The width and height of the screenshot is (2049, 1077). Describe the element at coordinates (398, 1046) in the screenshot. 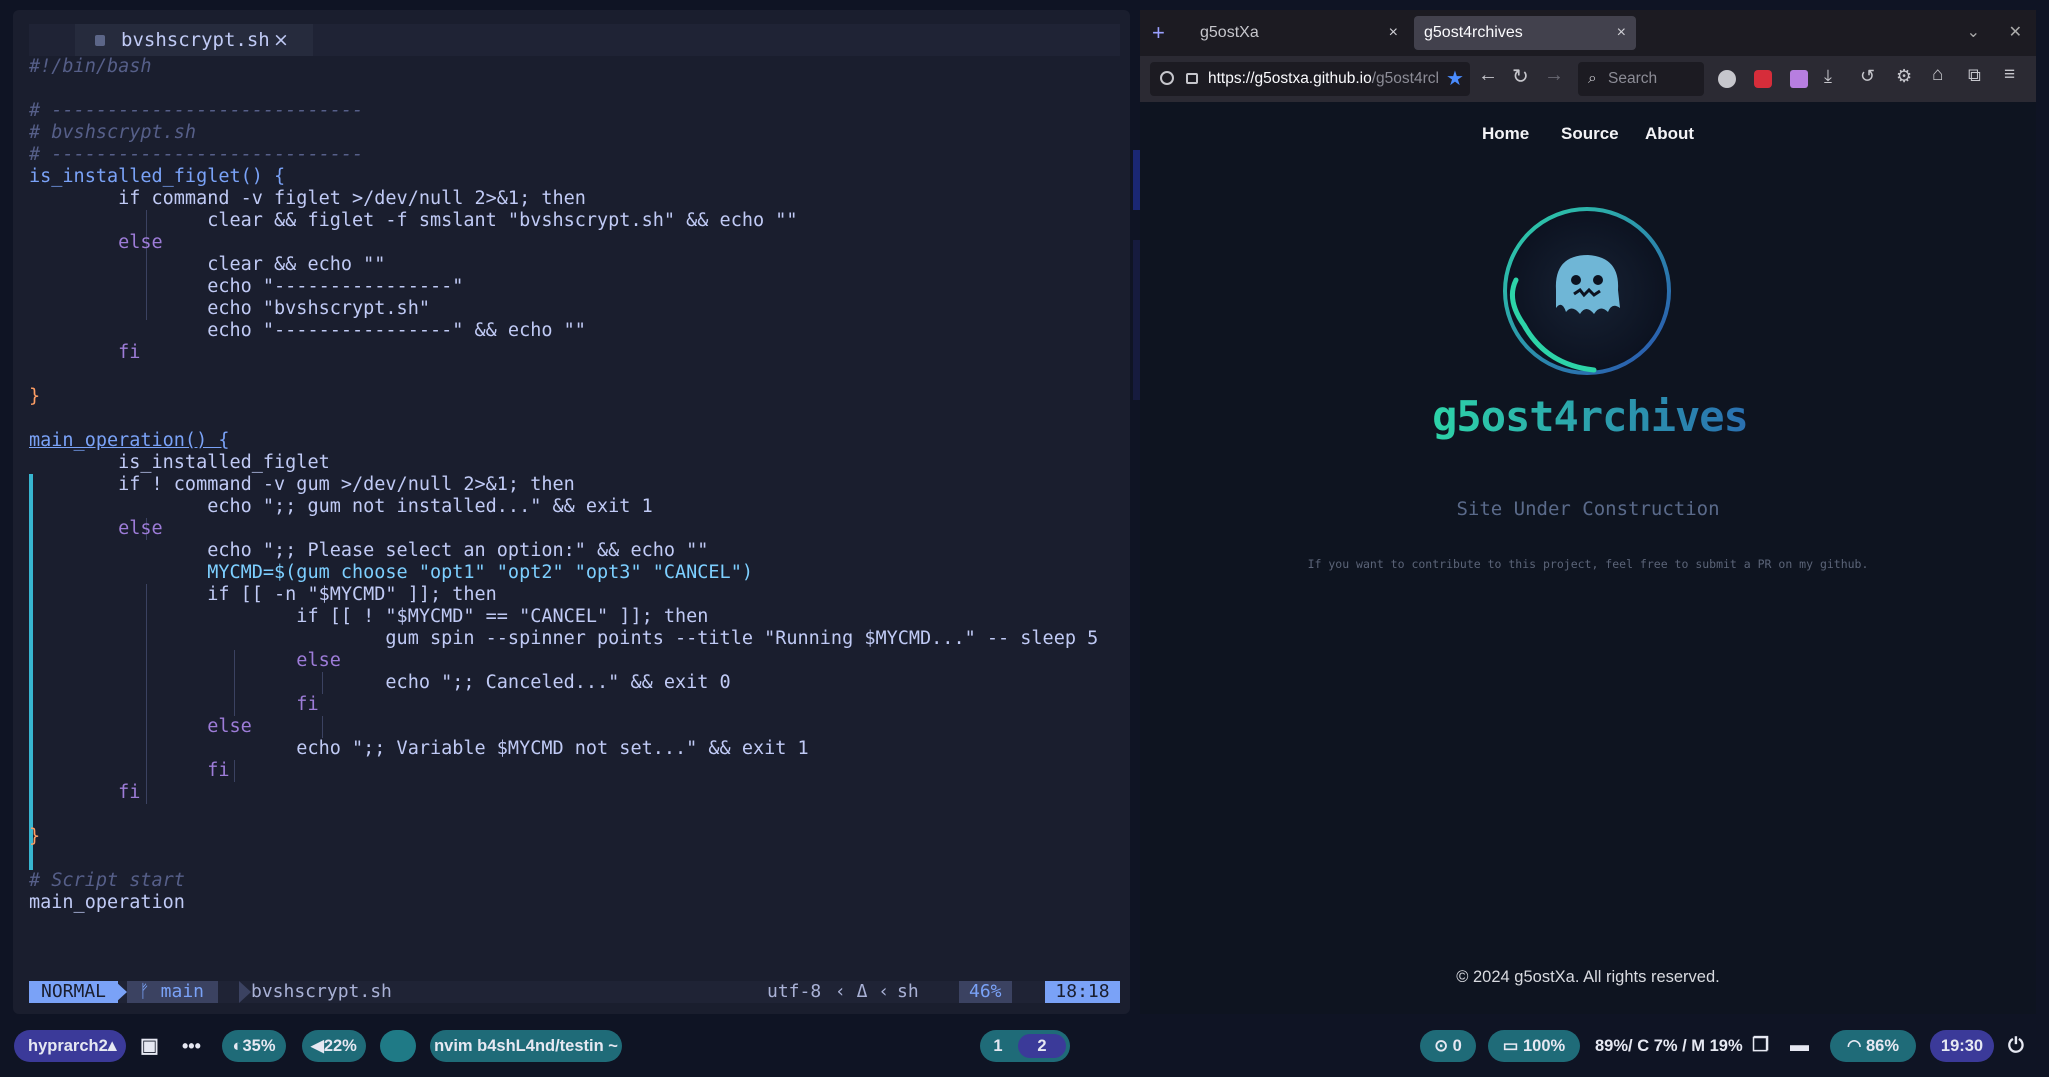

I see `status-dot` at that location.